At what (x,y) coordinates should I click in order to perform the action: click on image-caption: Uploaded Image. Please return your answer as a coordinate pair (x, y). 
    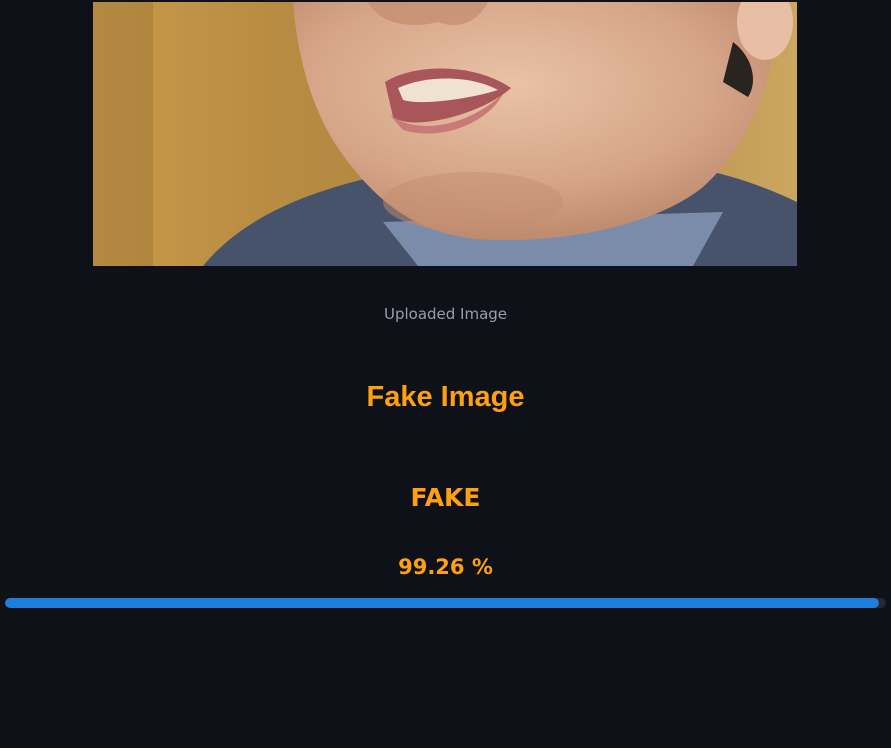
    Looking at the image, I should click on (445, 314).